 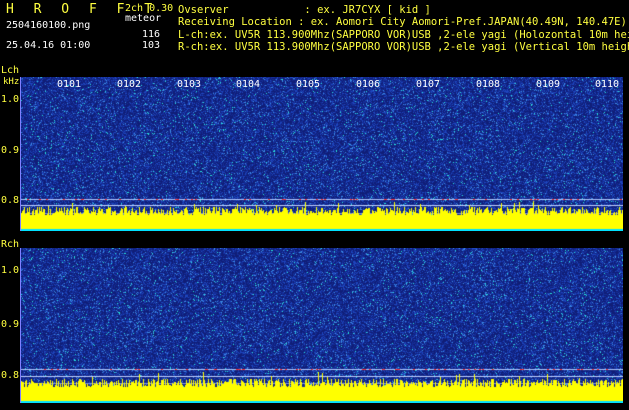 What do you see at coordinates (48, 45) in the screenshot?
I see `datetime-label: 25.04.16 01:00` at bounding box center [48, 45].